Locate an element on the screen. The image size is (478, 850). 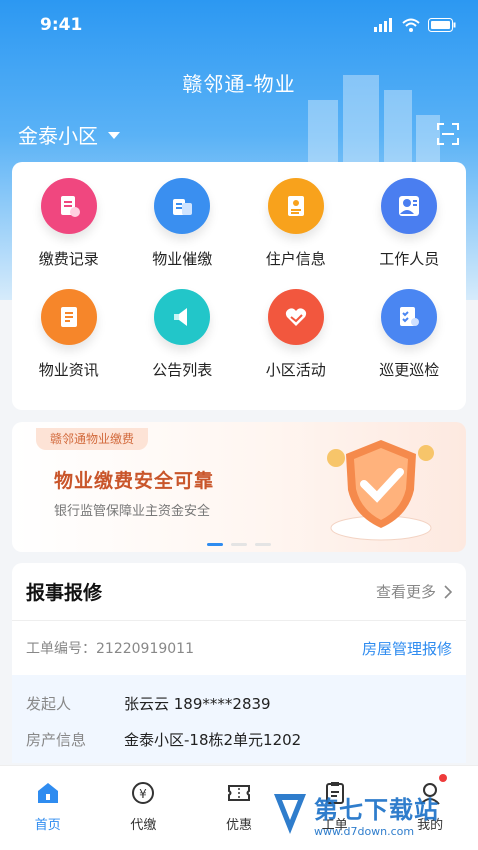
community-name: 金泰小区 is located at coordinates (58, 135).